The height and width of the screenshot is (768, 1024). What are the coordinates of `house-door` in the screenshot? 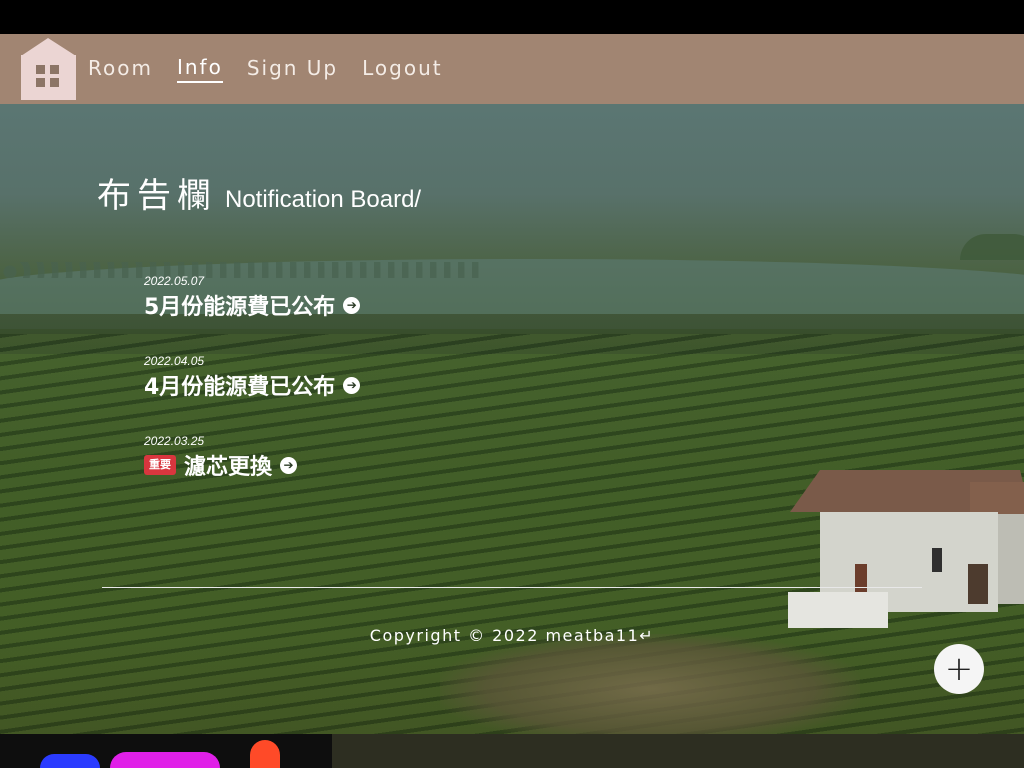 It's located at (861, 579).